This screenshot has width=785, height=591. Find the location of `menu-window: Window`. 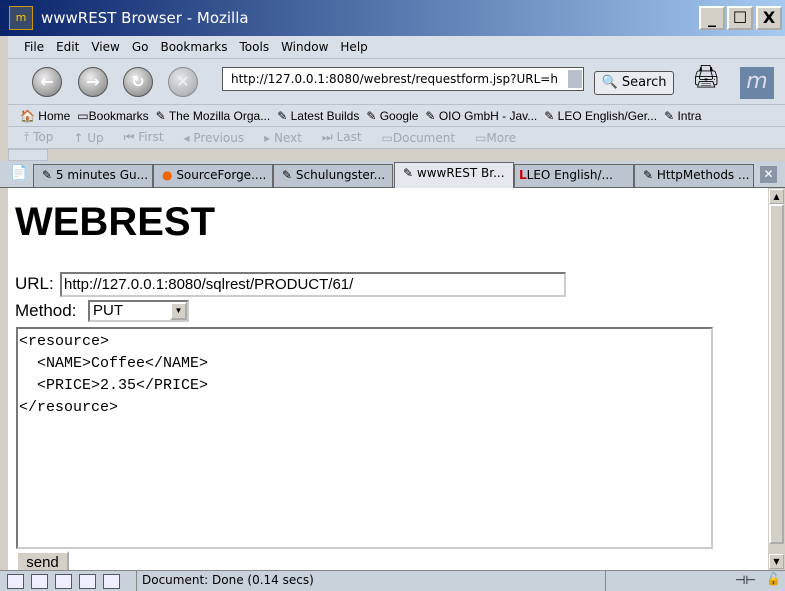

menu-window: Window is located at coordinates (304, 47).